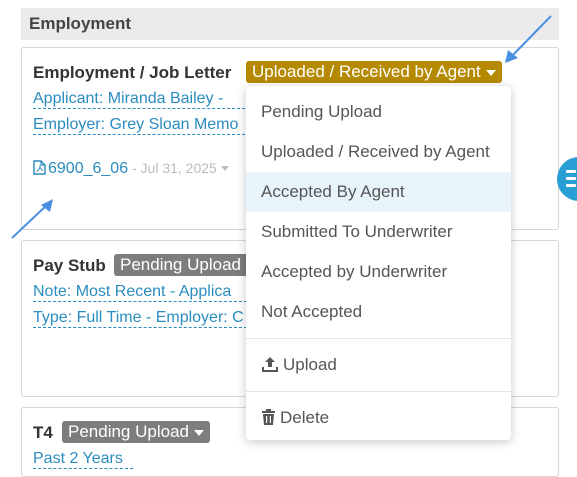 The width and height of the screenshot is (577, 477). What do you see at coordinates (378, 418) in the screenshot?
I see `menu-item-delete: Delete` at bounding box center [378, 418].